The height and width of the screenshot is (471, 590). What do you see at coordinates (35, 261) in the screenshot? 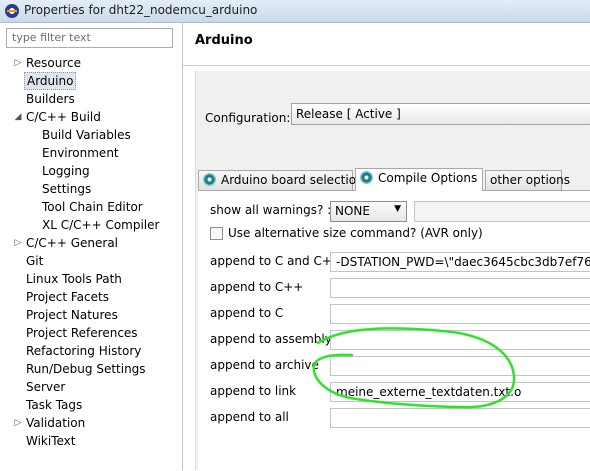
I see `sidebar-item-label: Git` at bounding box center [35, 261].